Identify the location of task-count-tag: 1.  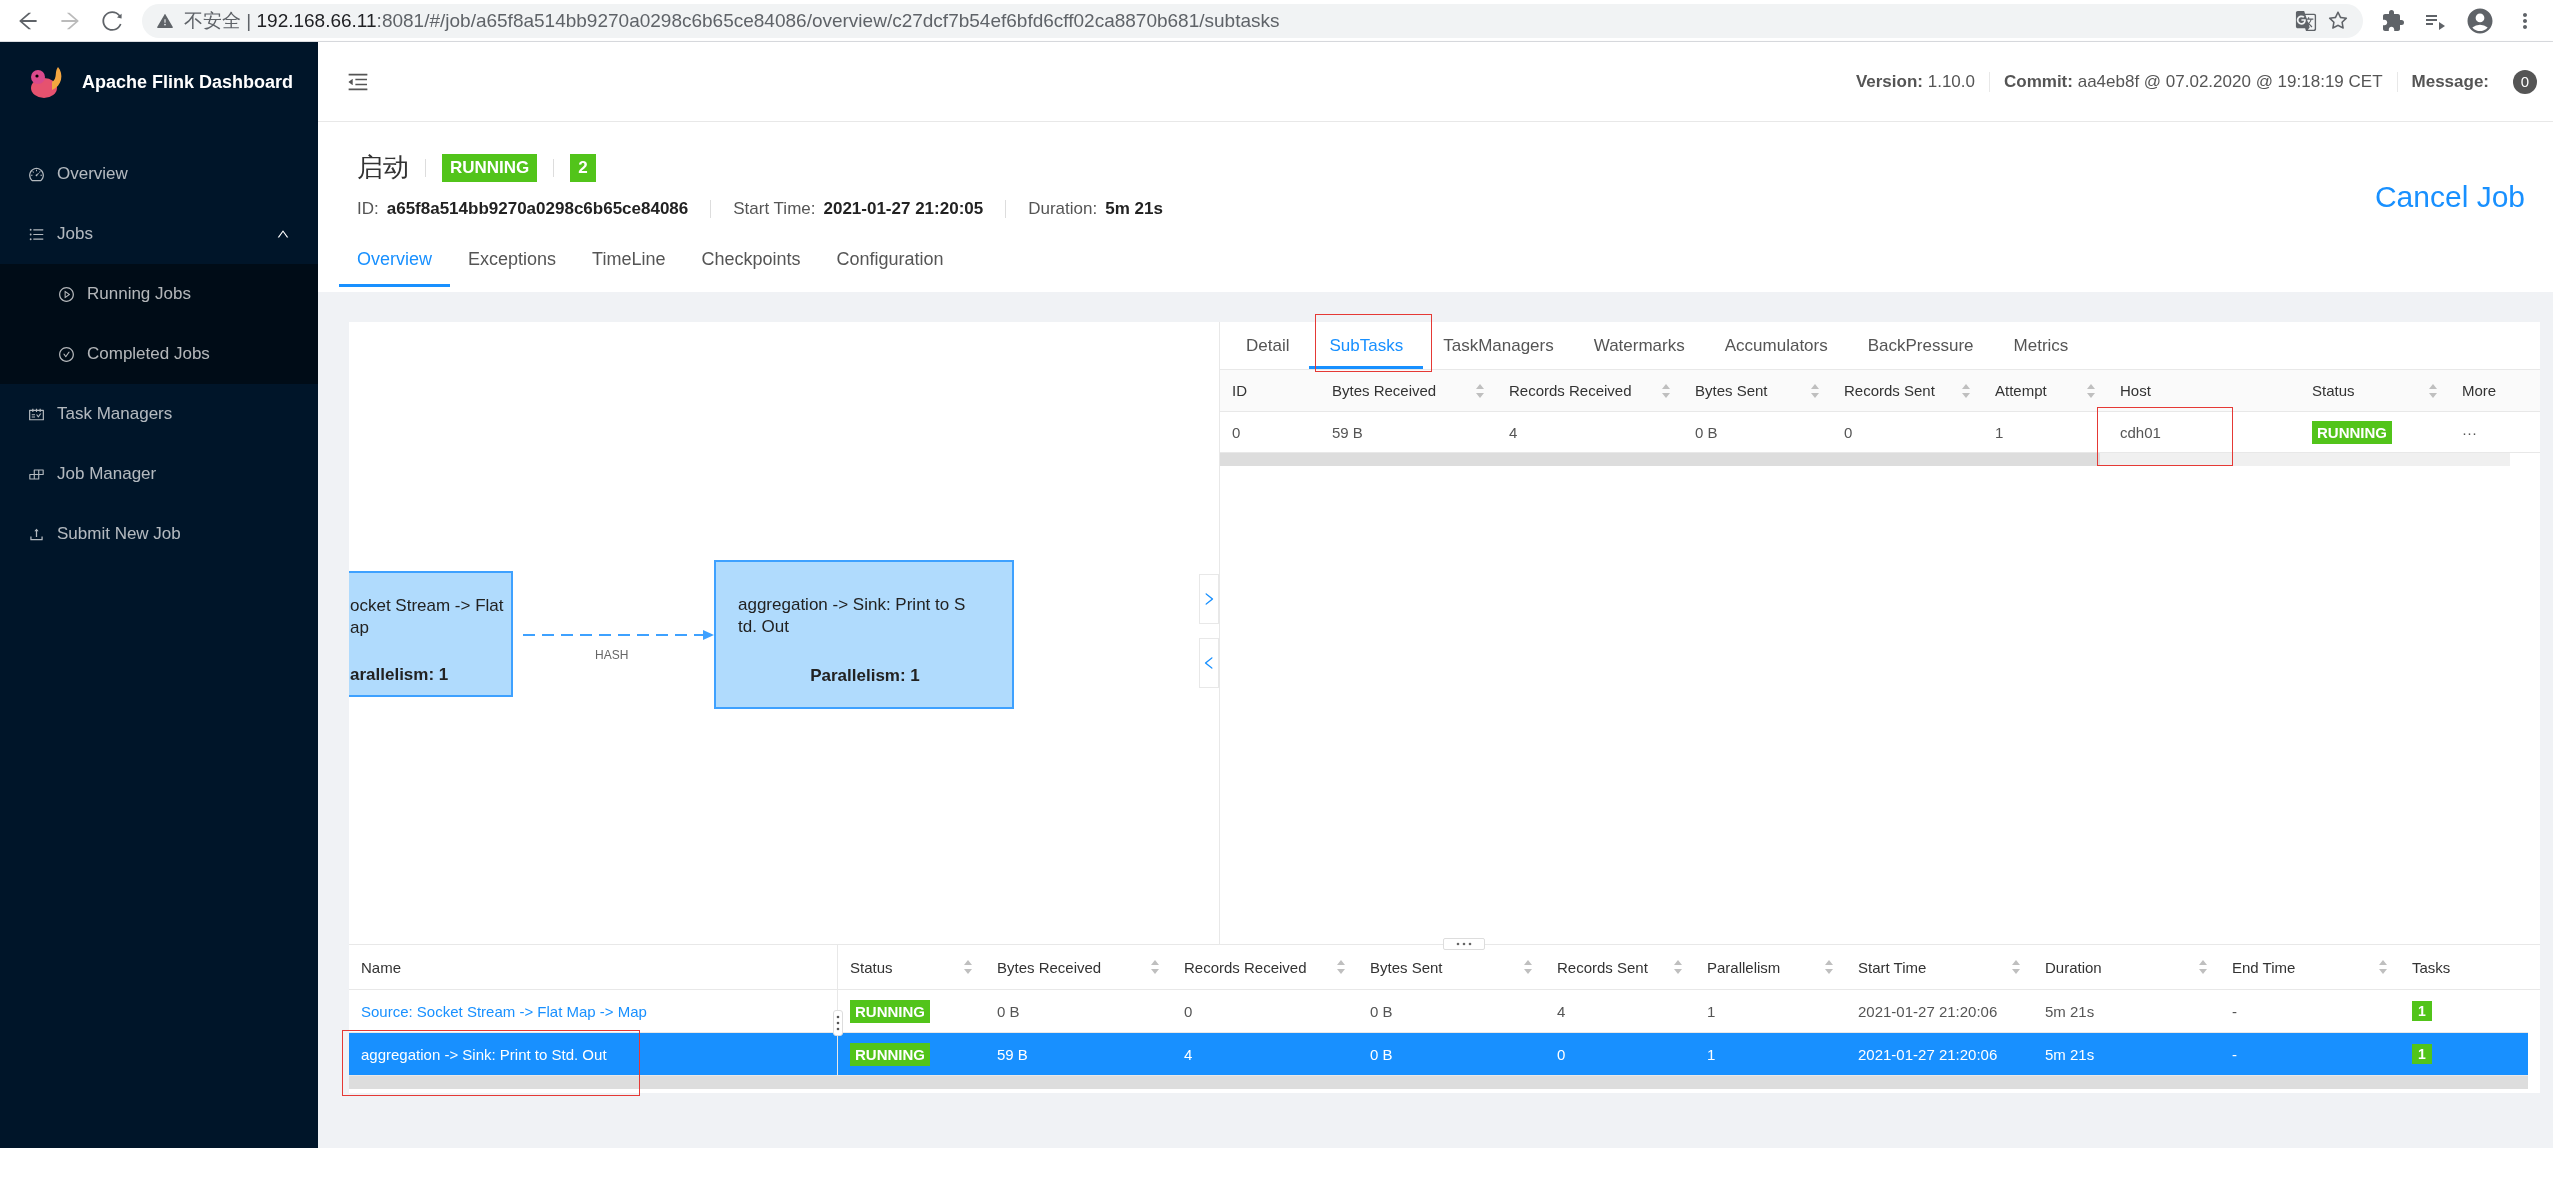
(2422, 1011).